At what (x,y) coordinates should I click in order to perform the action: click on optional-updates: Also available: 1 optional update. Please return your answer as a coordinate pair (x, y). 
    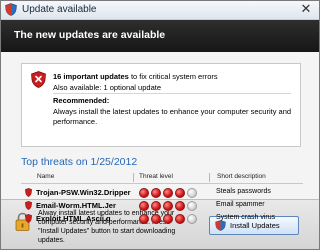
    Looking at the image, I should click on (107, 87).